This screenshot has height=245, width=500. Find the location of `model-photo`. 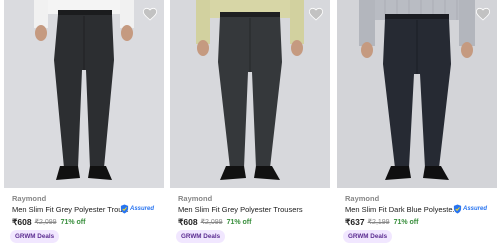

model-photo is located at coordinates (84, 90).